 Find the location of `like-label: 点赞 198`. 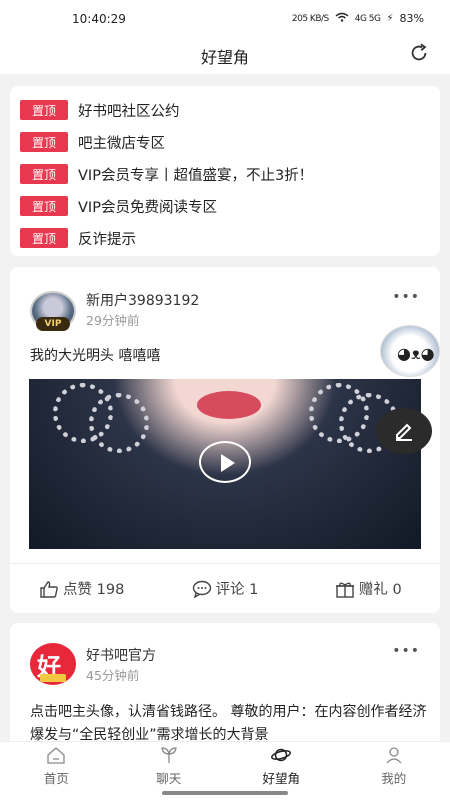

like-label: 点赞 198 is located at coordinates (94, 590).